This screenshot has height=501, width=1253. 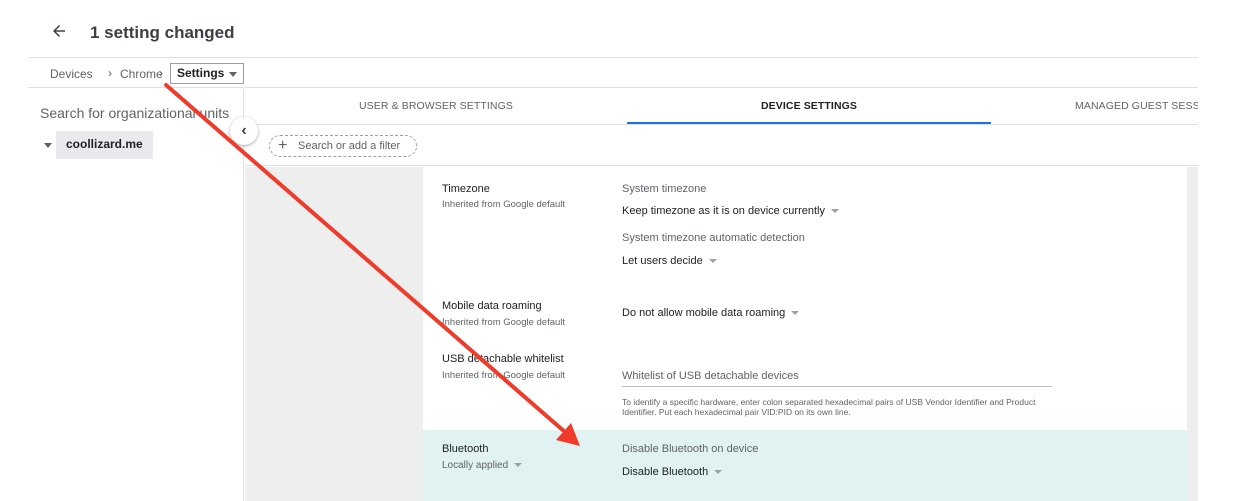 What do you see at coordinates (504, 375) in the screenshot?
I see `setting-inheritance-usb: Inherited from Google default` at bounding box center [504, 375].